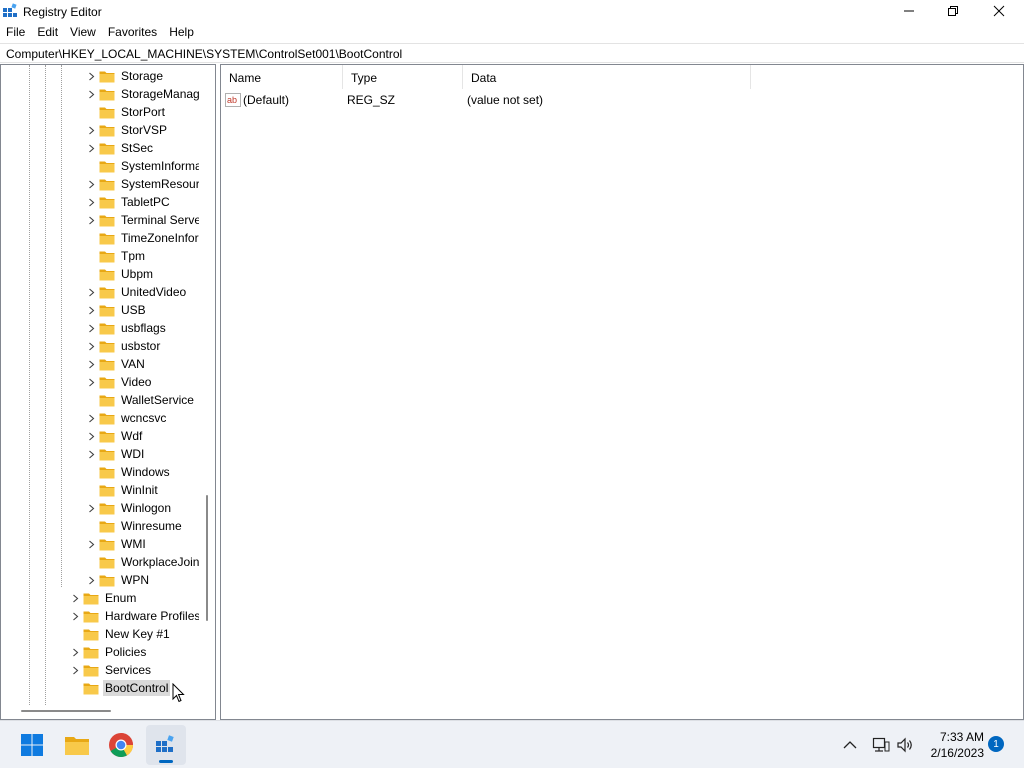 This screenshot has height=768, width=1024. I want to click on tree-node-new-key-1: New Key #1, so click(120, 634).